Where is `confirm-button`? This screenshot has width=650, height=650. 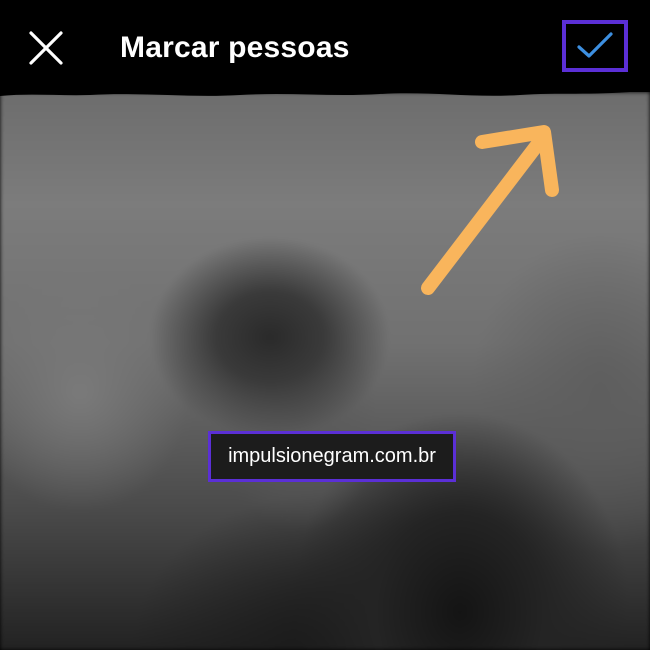
confirm-button is located at coordinates (595, 46).